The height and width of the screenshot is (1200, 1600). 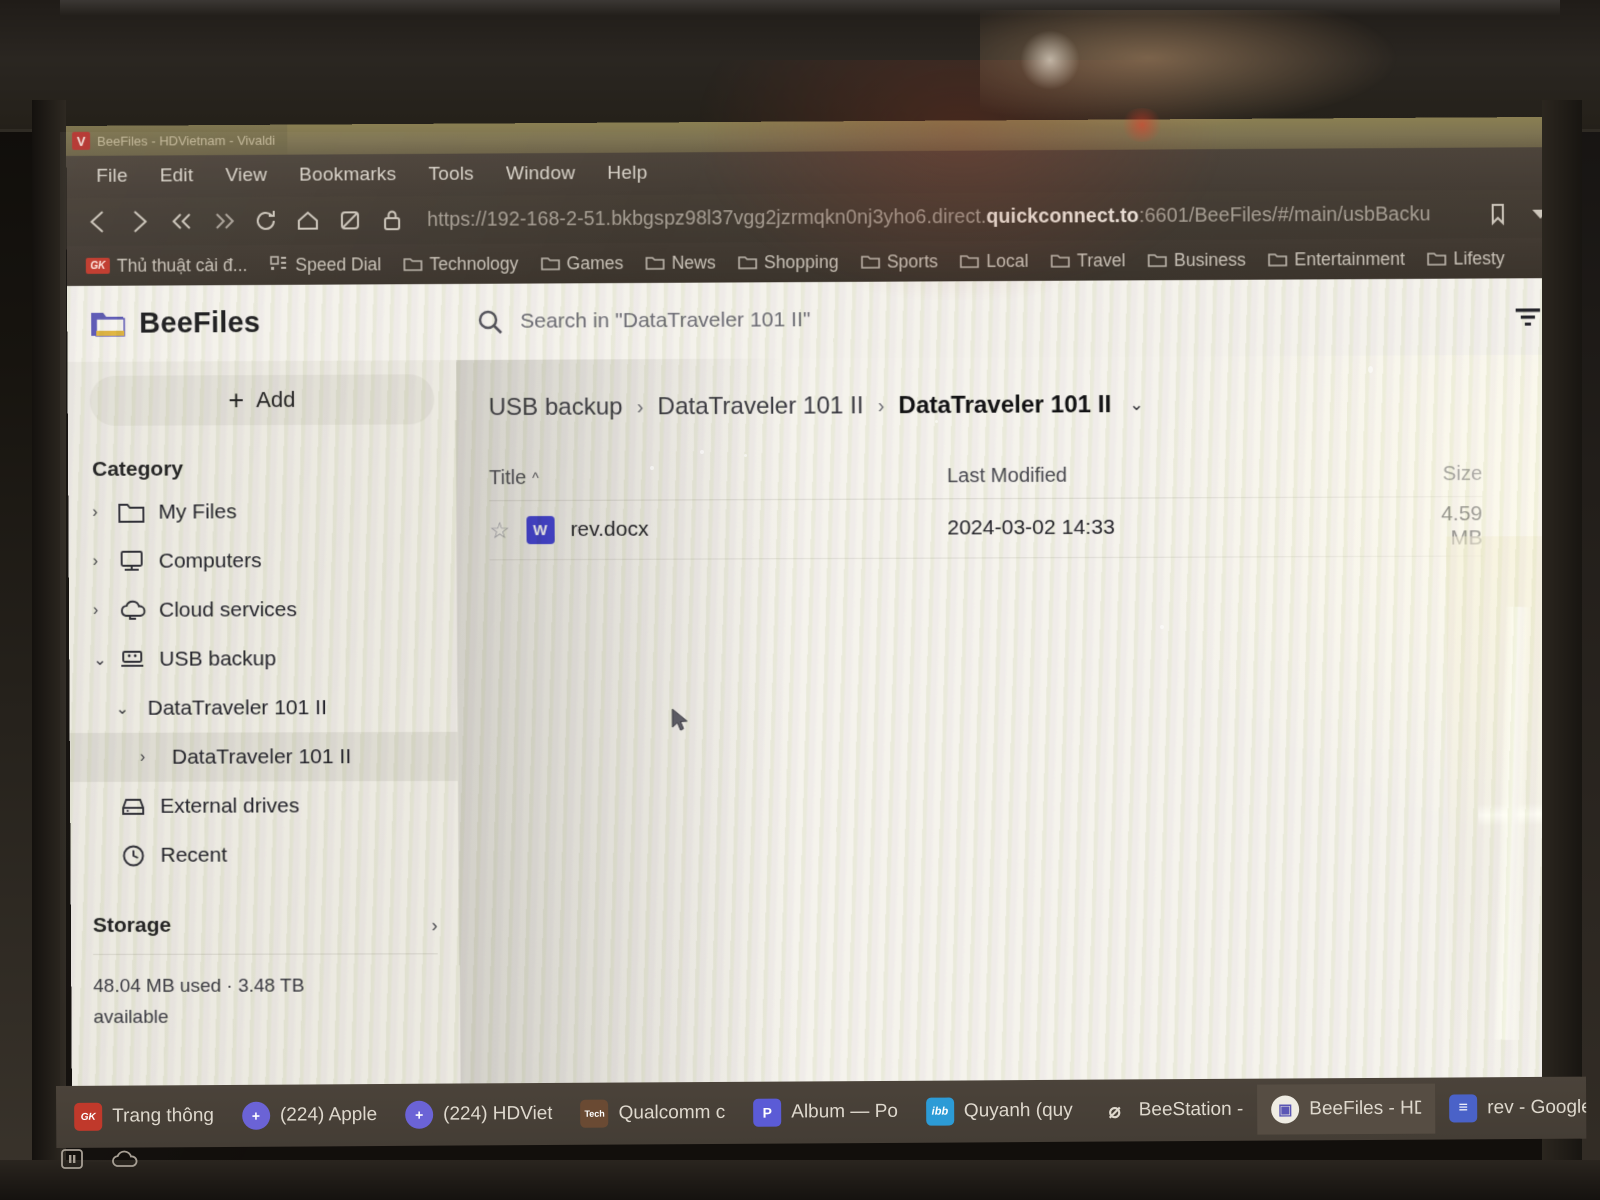 I want to click on bookmark-label: Local, so click(x=1007, y=260).